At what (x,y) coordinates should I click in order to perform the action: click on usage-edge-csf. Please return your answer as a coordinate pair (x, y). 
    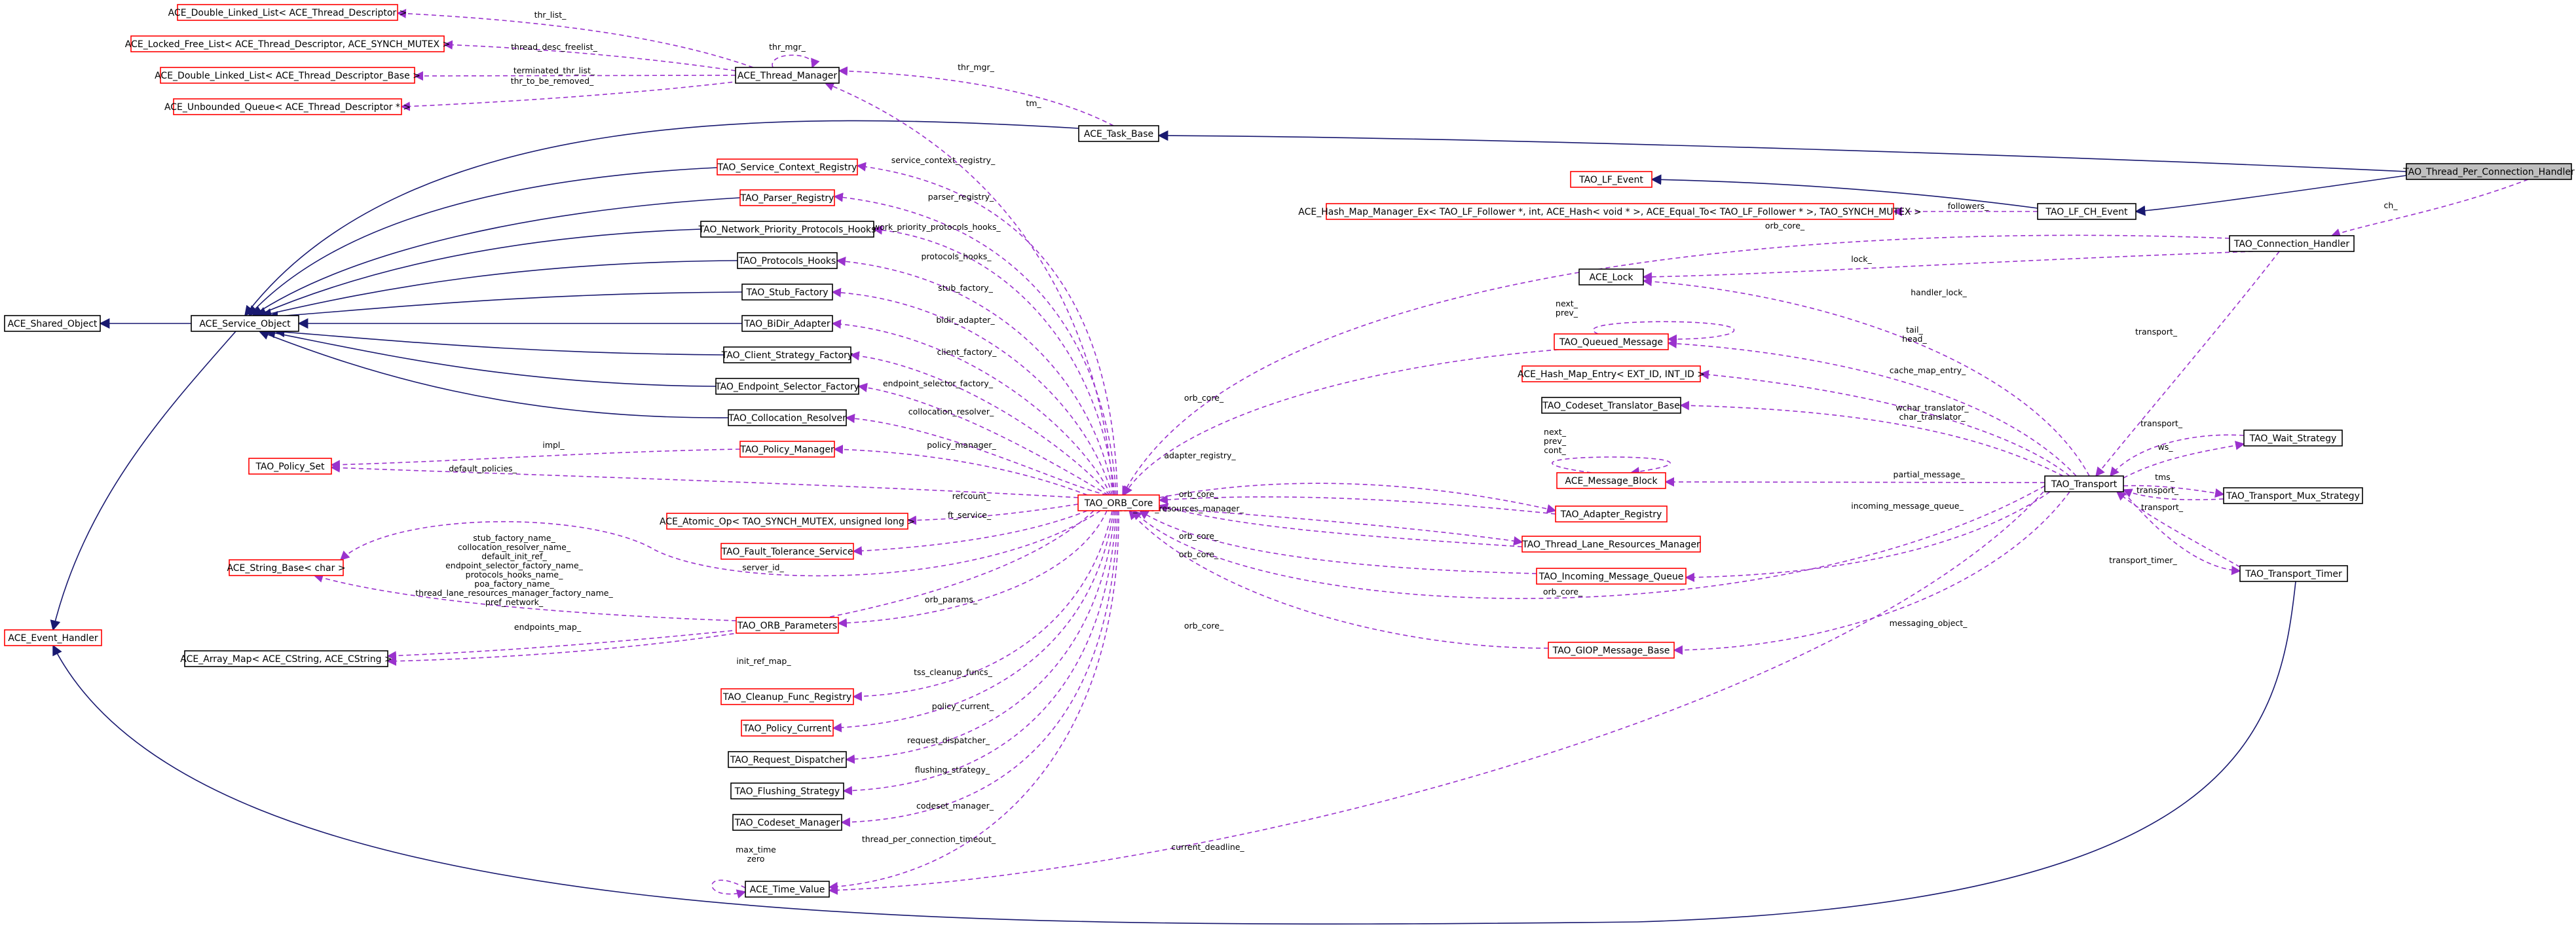
    Looking at the image, I should click on (979, 424).